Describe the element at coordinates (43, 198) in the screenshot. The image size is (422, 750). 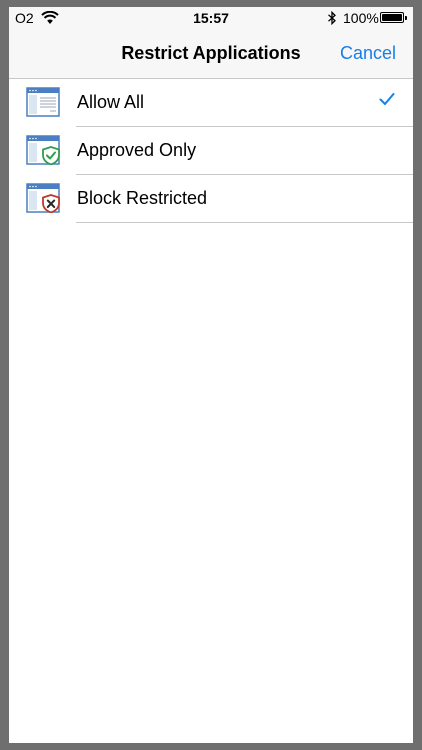
I see `window-shield-x-icon` at that location.